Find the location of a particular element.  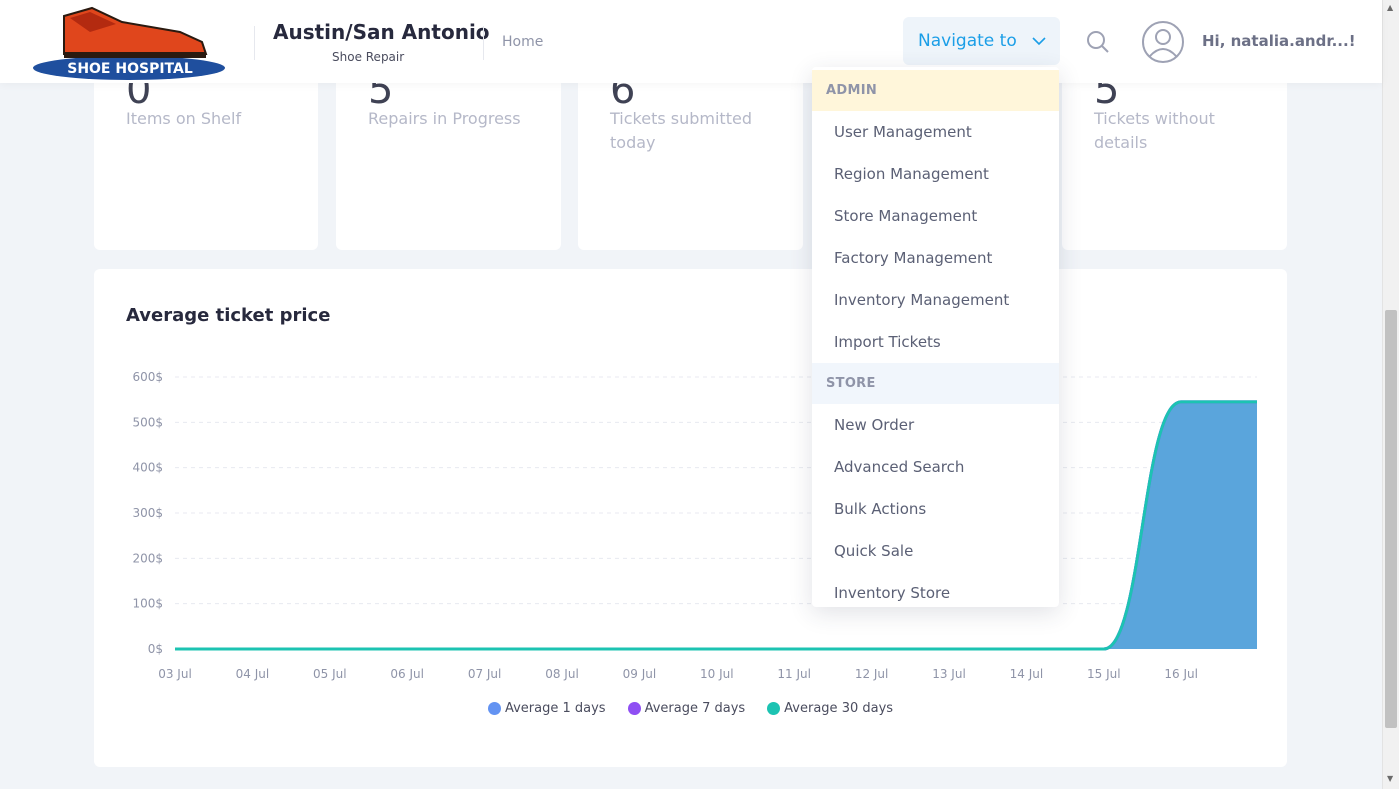

legend-item-average-7-days: Average 7 days is located at coordinates (686, 708).